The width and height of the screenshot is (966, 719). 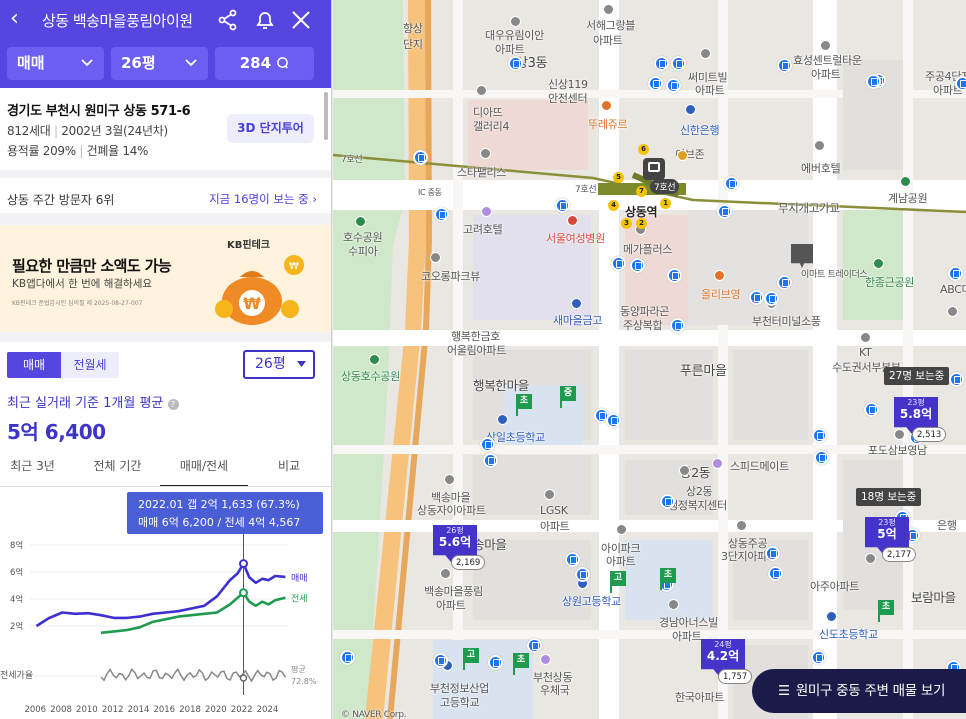 What do you see at coordinates (117, 469) in the screenshot?
I see `tab-all-period: 전체 기간` at bounding box center [117, 469].